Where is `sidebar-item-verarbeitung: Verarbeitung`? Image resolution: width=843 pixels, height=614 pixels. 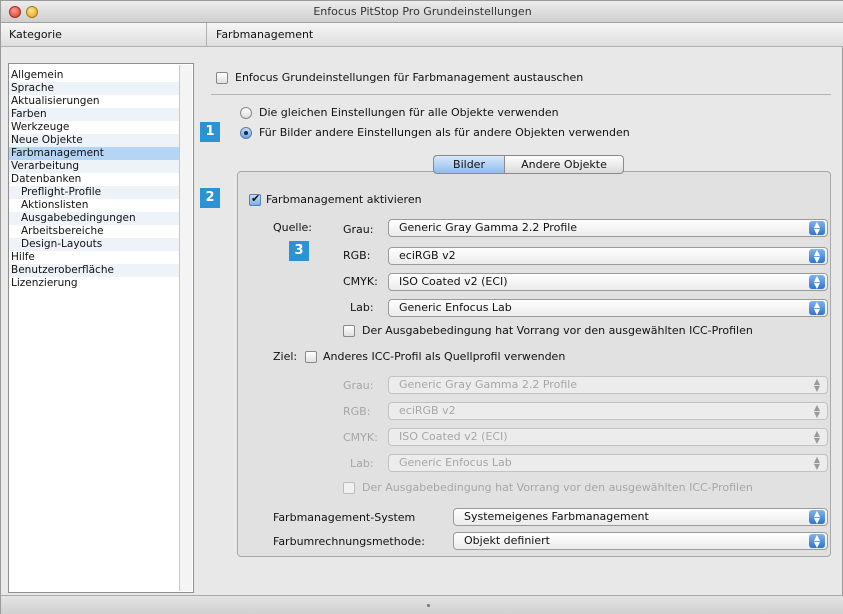
sidebar-item-verarbeitung: Verarbeitung is located at coordinates (94, 166).